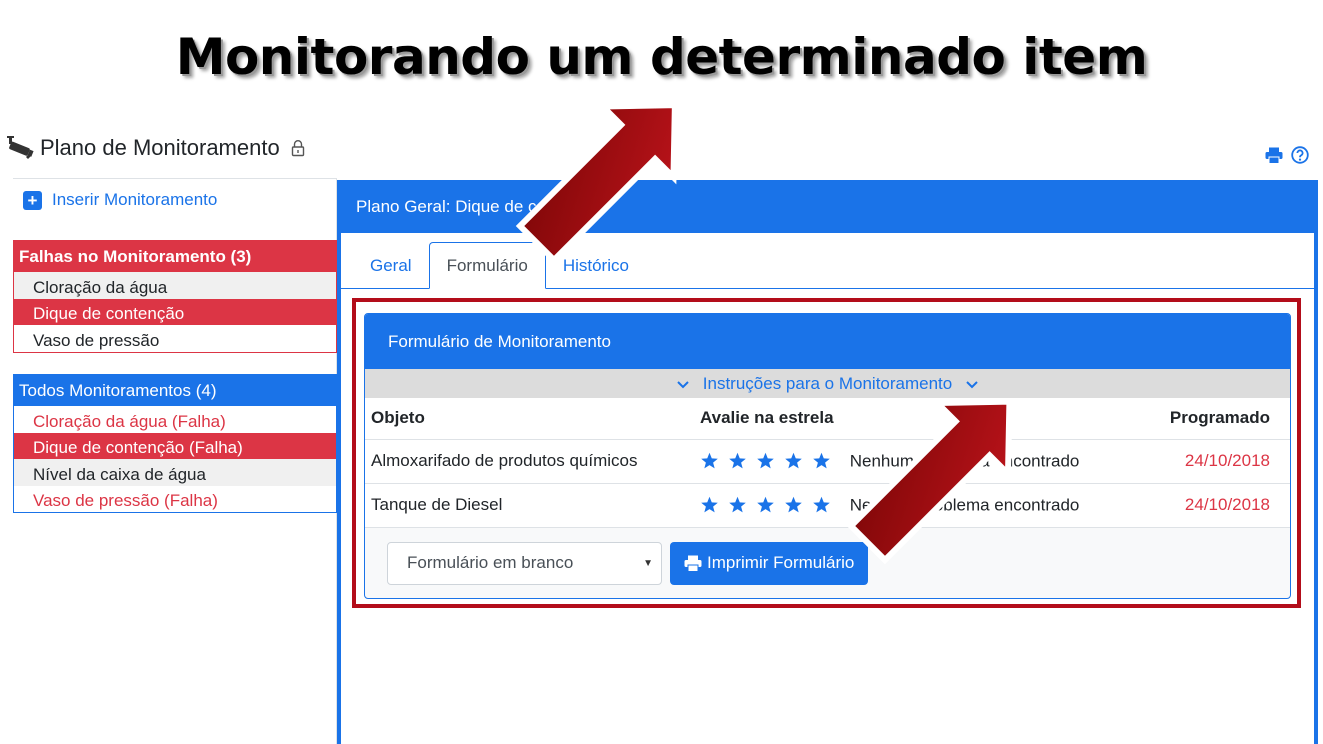 Image resolution: width=1323 pixels, height=744 pixels. What do you see at coordinates (20, 147) in the screenshot?
I see `cctv-camera-icon` at bounding box center [20, 147].